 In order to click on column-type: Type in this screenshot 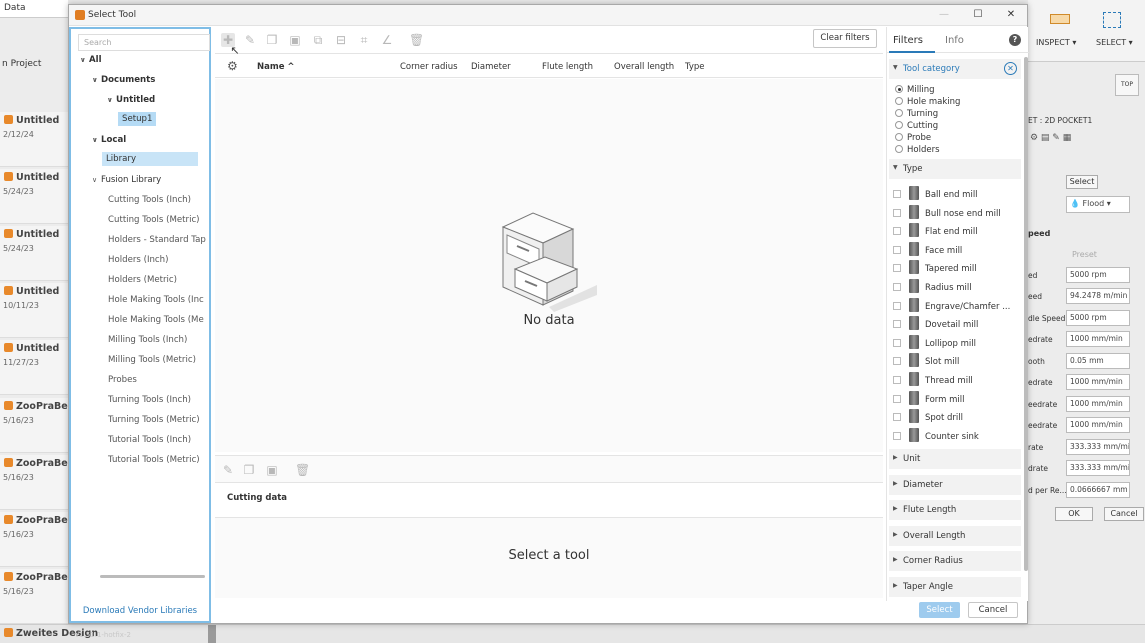, I will do `click(695, 67)`.